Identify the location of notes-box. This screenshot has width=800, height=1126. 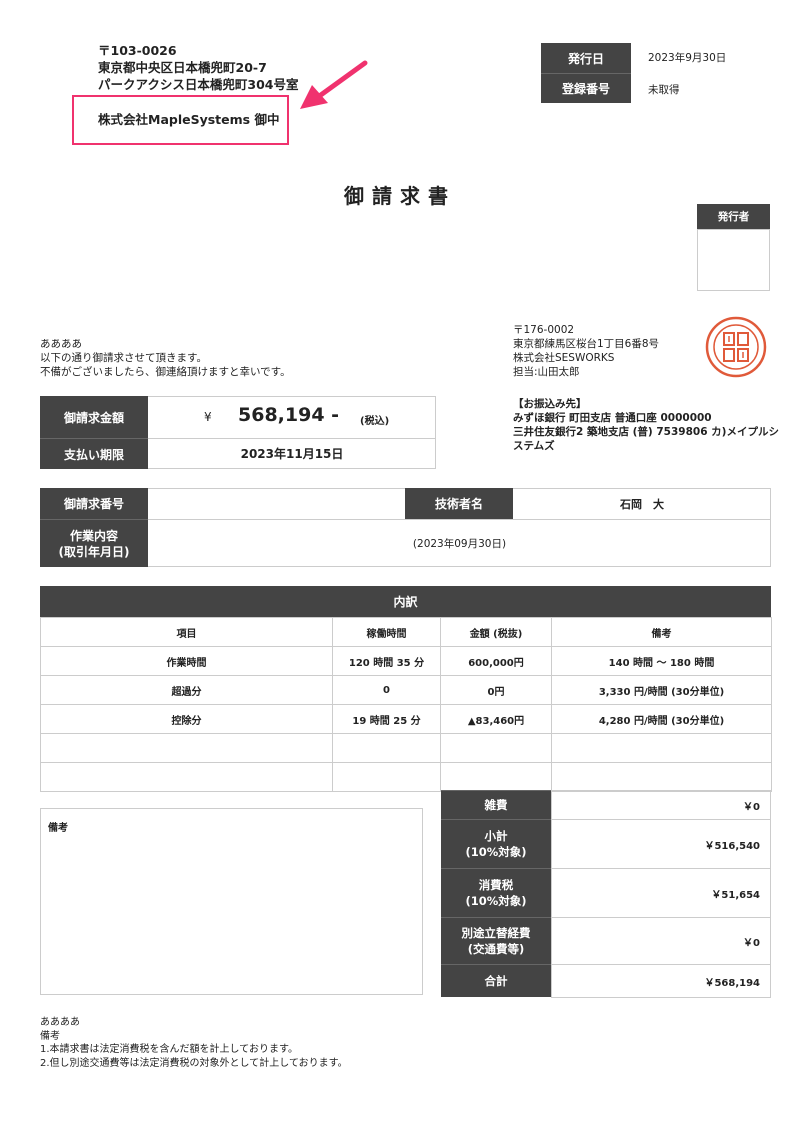
(231, 901).